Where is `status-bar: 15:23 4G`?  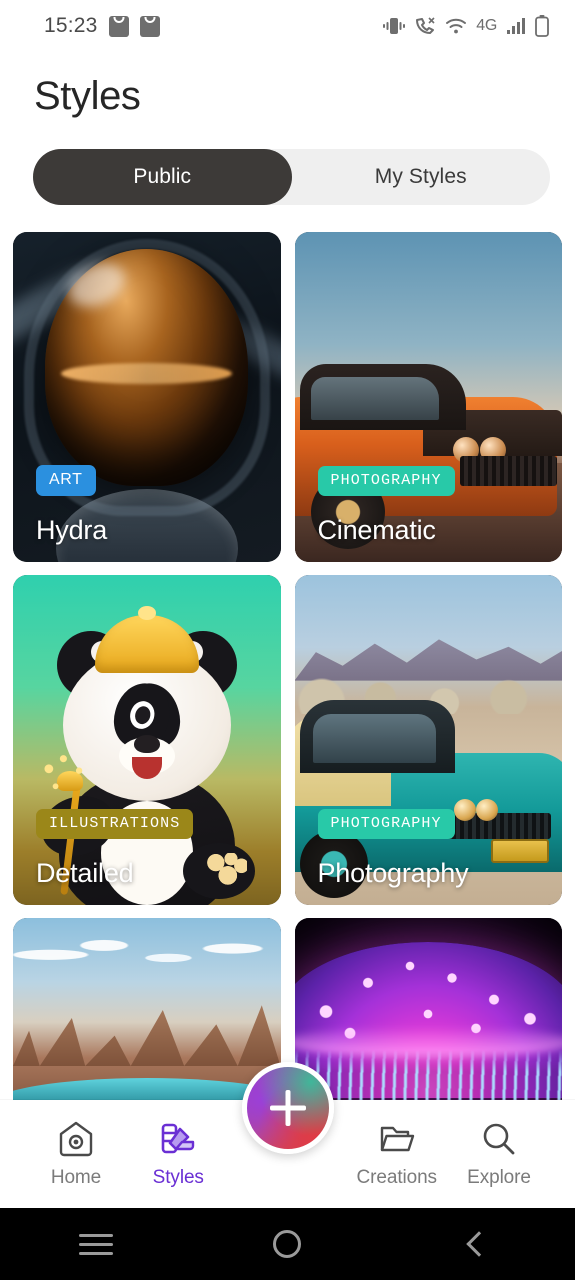
status-bar: 15:23 4G is located at coordinates (287, 26).